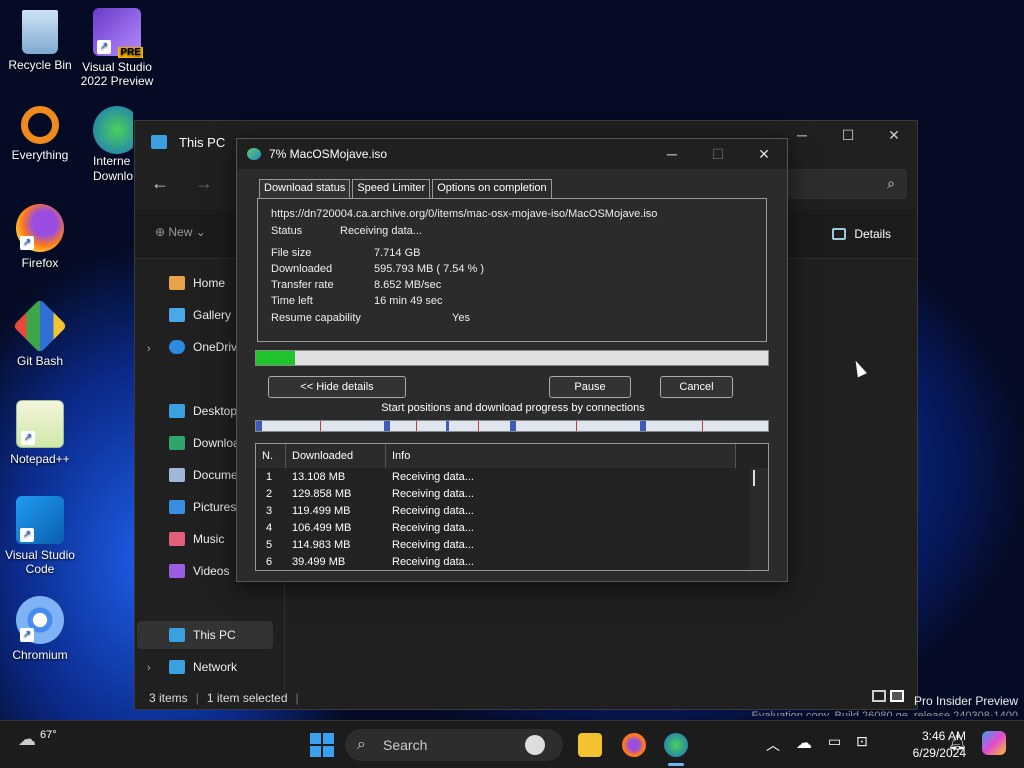 The height and width of the screenshot is (768, 1024). What do you see at coordinates (197, 283) in the screenshot?
I see `sidebar-item-home: Home` at bounding box center [197, 283].